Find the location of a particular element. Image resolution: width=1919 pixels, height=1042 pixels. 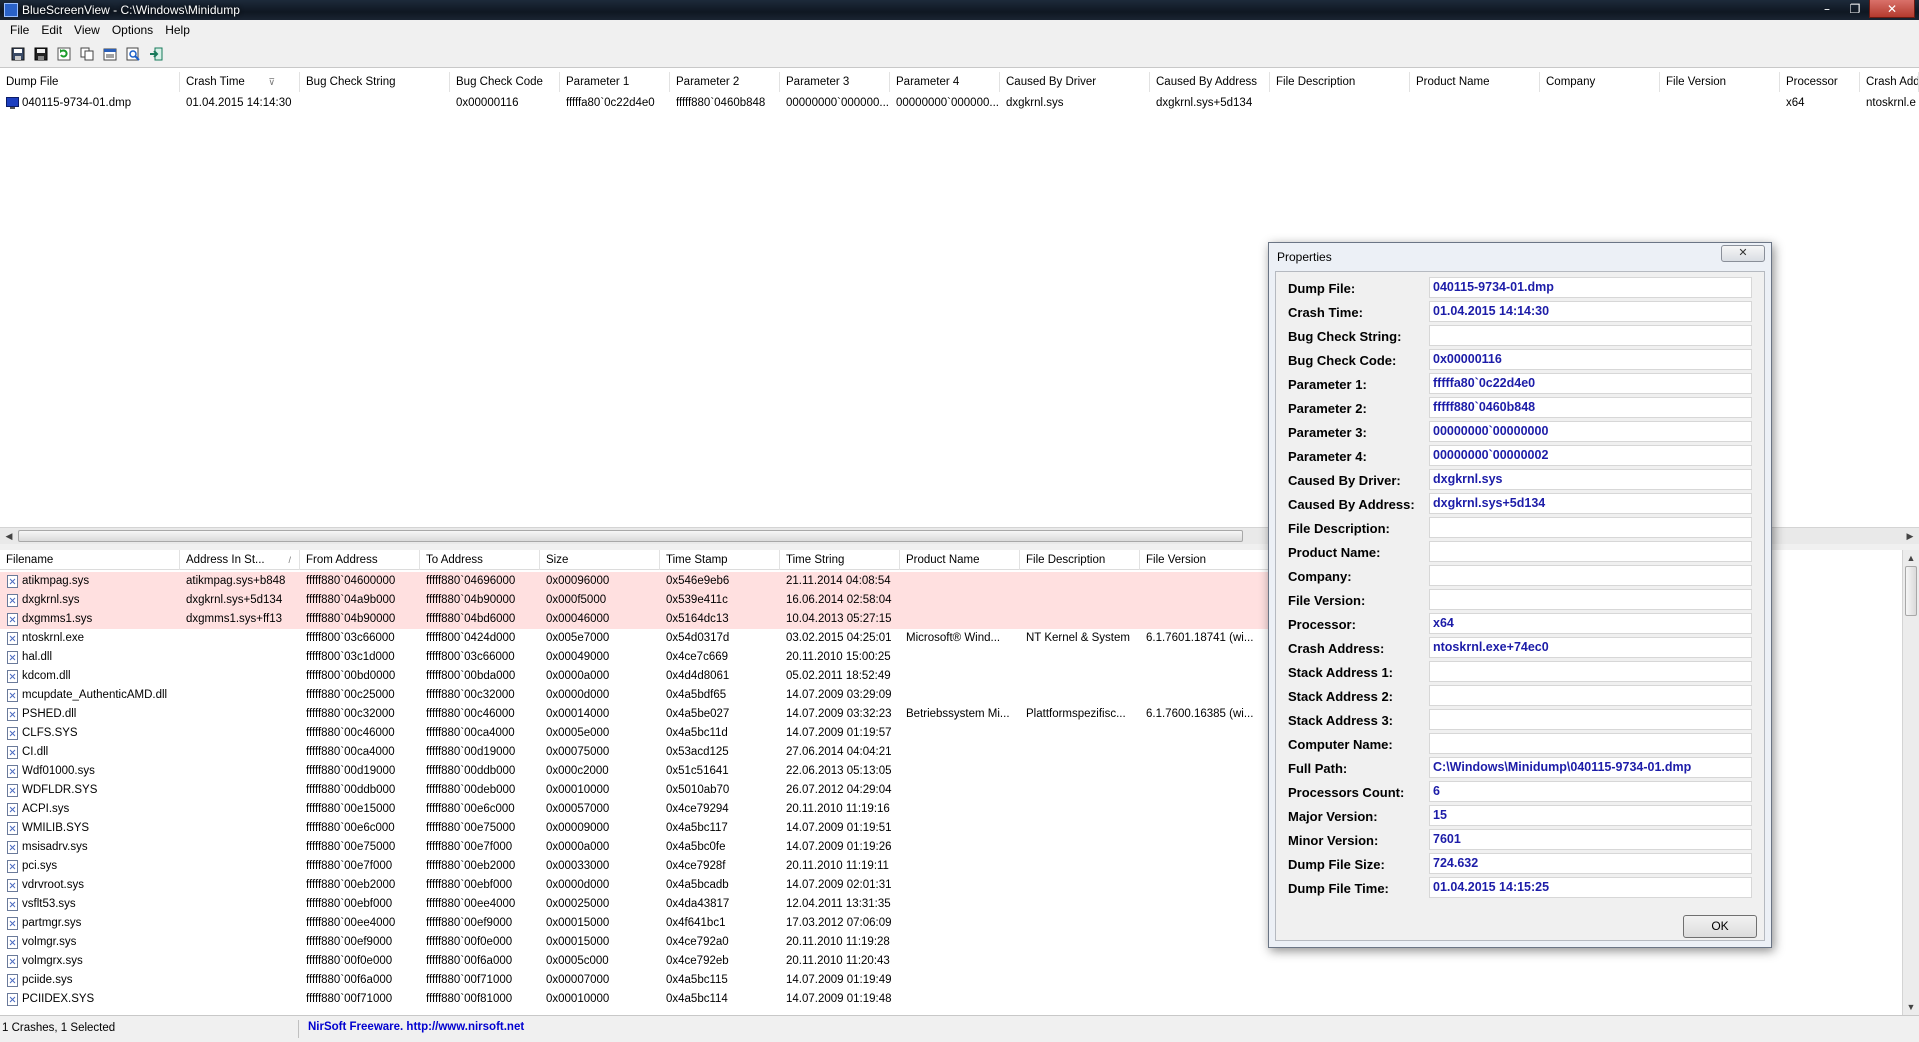

property-value-field: x64 is located at coordinates (1590, 623).